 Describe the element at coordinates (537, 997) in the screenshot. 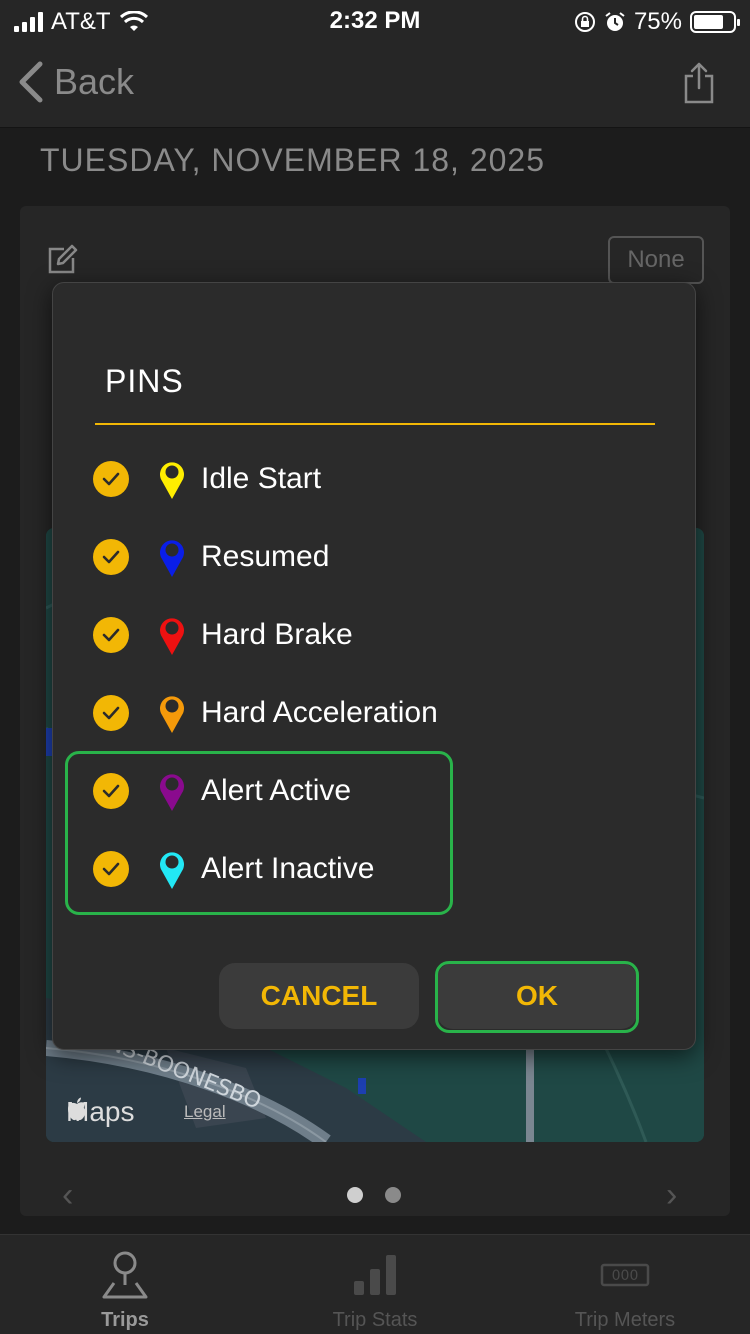

I see `ok-button-highlight` at that location.